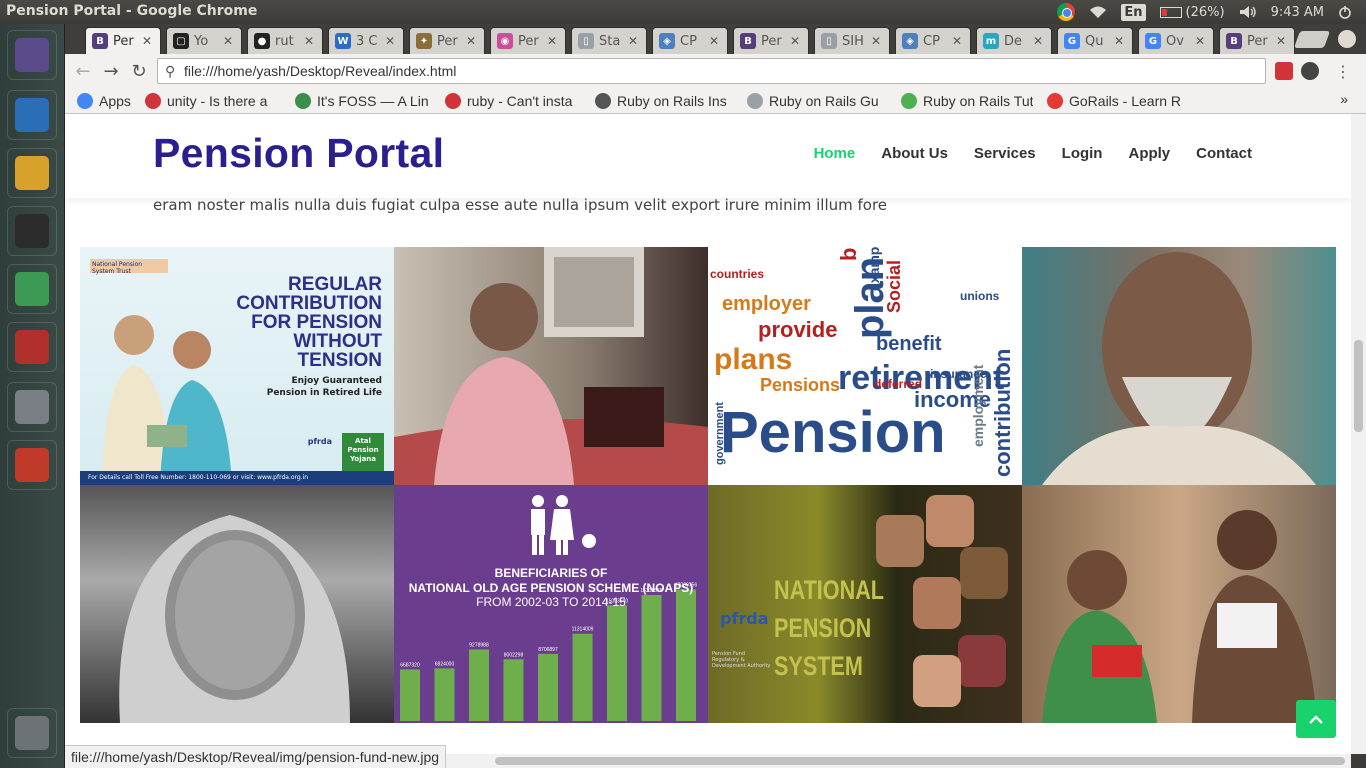  Describe the element at coordinates (1133, 12) in the screenshot. I see `keyboard-layout-indicator: En` at that location.